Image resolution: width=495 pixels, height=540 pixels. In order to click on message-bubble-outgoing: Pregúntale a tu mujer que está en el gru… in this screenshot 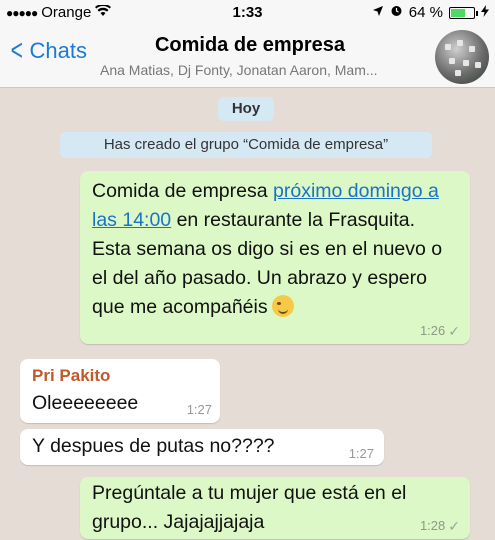, I will do `click(275, 508)`.